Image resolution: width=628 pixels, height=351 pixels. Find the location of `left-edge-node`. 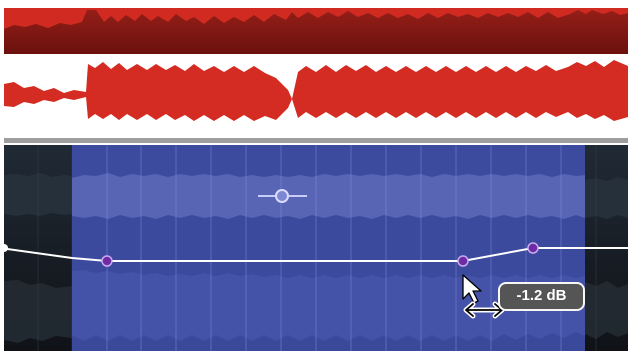

left-edge-node is located at coordinates (4, 248).